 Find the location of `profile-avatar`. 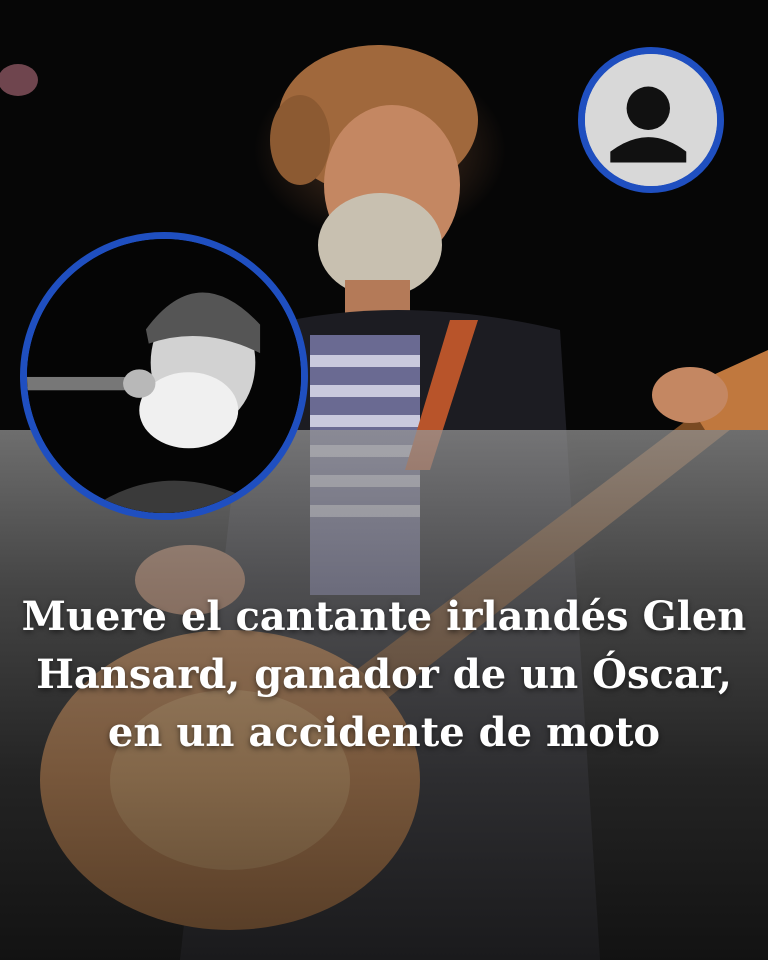

profile-avatar is located at coordinates (651, 120).